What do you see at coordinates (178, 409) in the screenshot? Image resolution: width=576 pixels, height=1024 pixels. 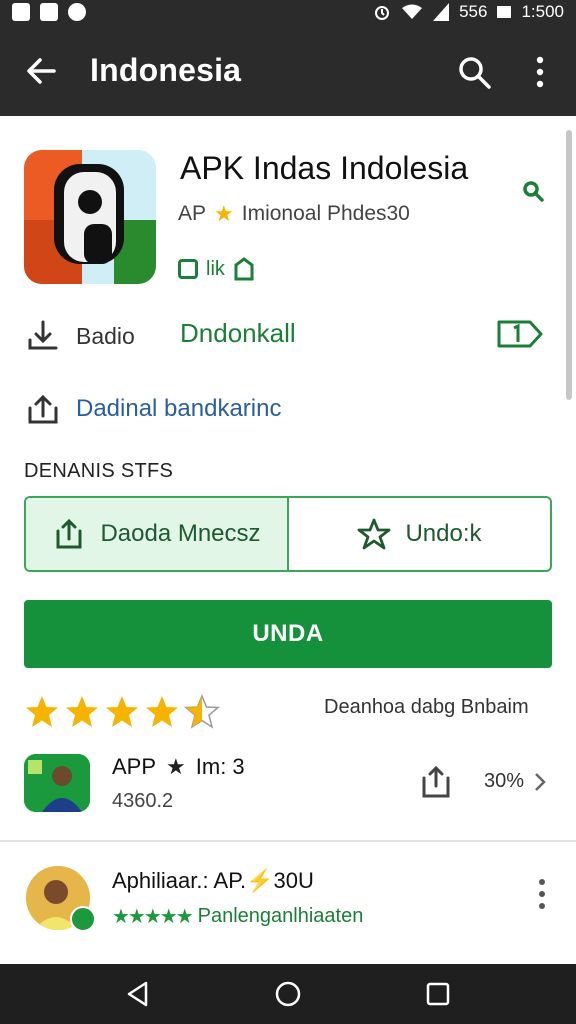 I see `details-link: Dadinal bandkarinc` at bounding box center [178, 409].